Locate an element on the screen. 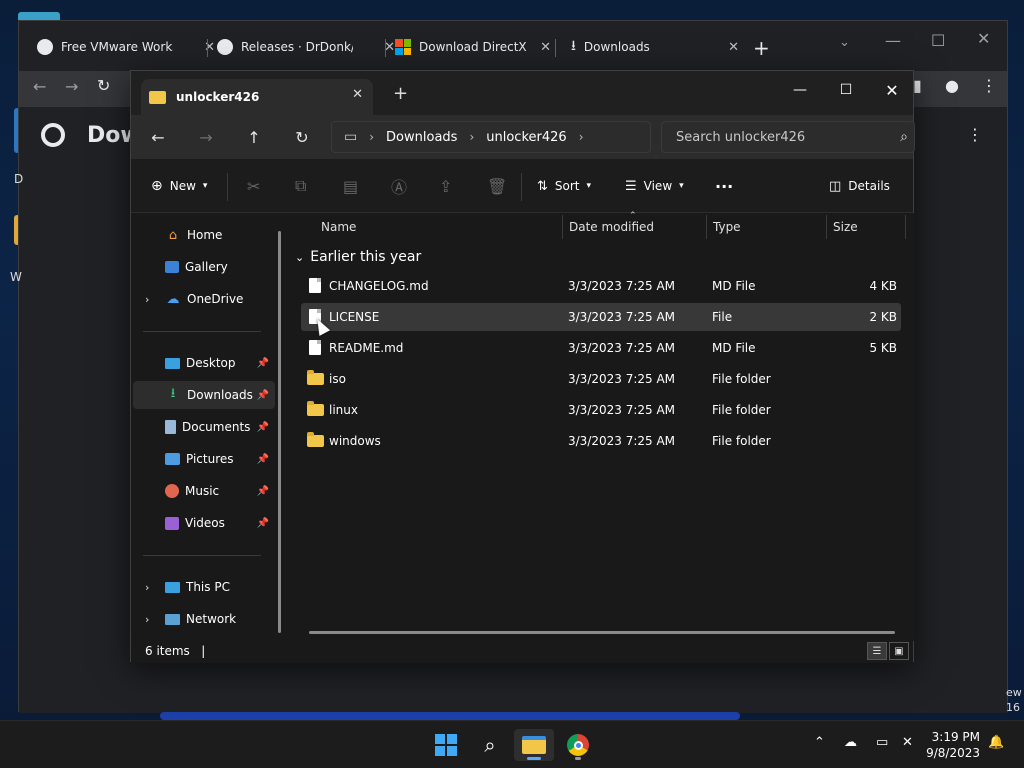  column-header-label: Name is located at coordinates (339, 227).